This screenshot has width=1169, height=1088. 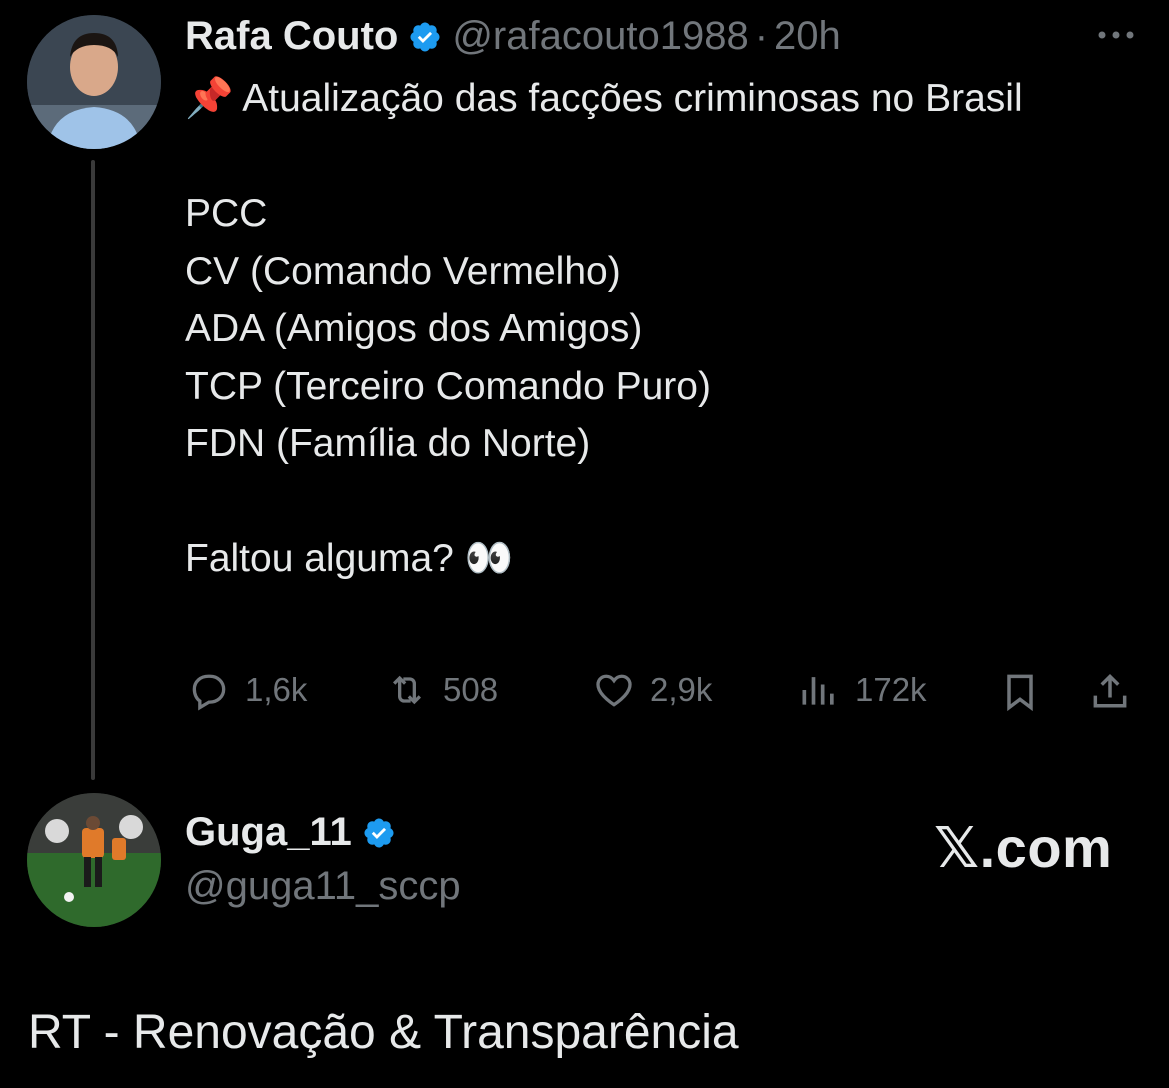 What do you see at coordinates (471, 689) in the screenshot?
I see `retweet-count: 508` at bounding box center [471, 689].